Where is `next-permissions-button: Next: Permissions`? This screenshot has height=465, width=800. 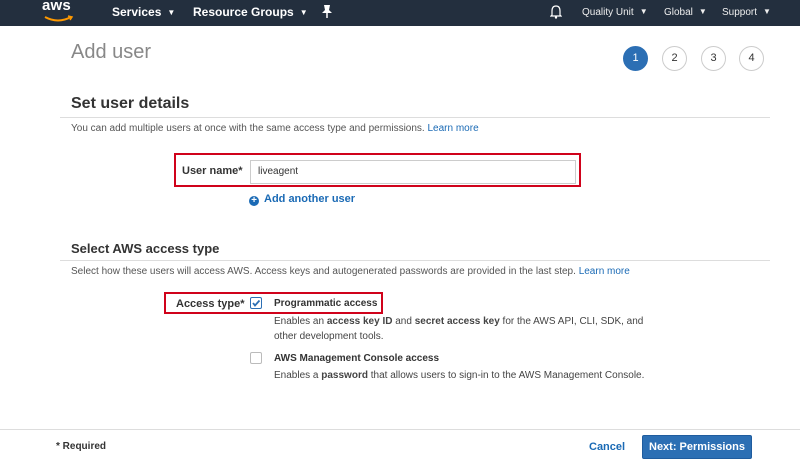 next-permissions-button: Next: Permissions is located at coordinates (697, 447).